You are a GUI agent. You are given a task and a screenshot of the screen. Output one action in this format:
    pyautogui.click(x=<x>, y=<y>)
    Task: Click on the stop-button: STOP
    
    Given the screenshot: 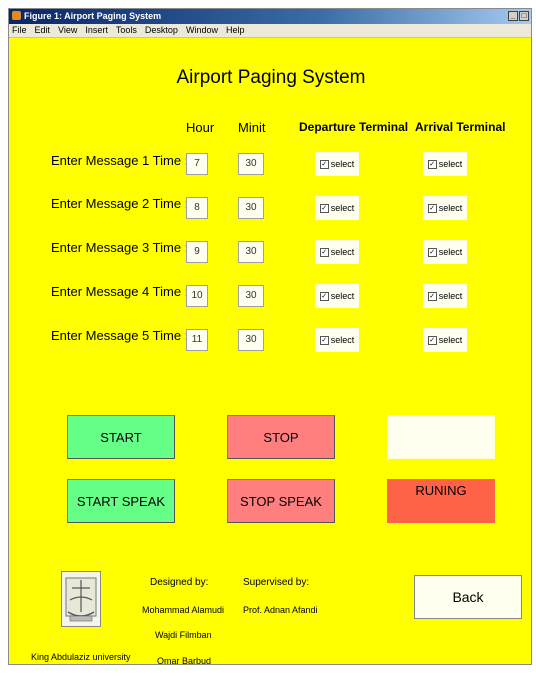 What is the action you would take?
    pyautogui.click(x=281, y=437)
    